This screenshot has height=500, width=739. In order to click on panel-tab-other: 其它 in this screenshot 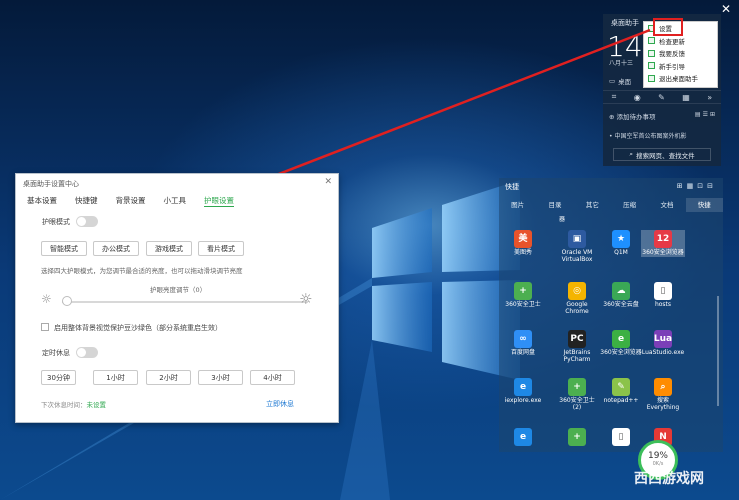, I will do `click(592, 205)`.